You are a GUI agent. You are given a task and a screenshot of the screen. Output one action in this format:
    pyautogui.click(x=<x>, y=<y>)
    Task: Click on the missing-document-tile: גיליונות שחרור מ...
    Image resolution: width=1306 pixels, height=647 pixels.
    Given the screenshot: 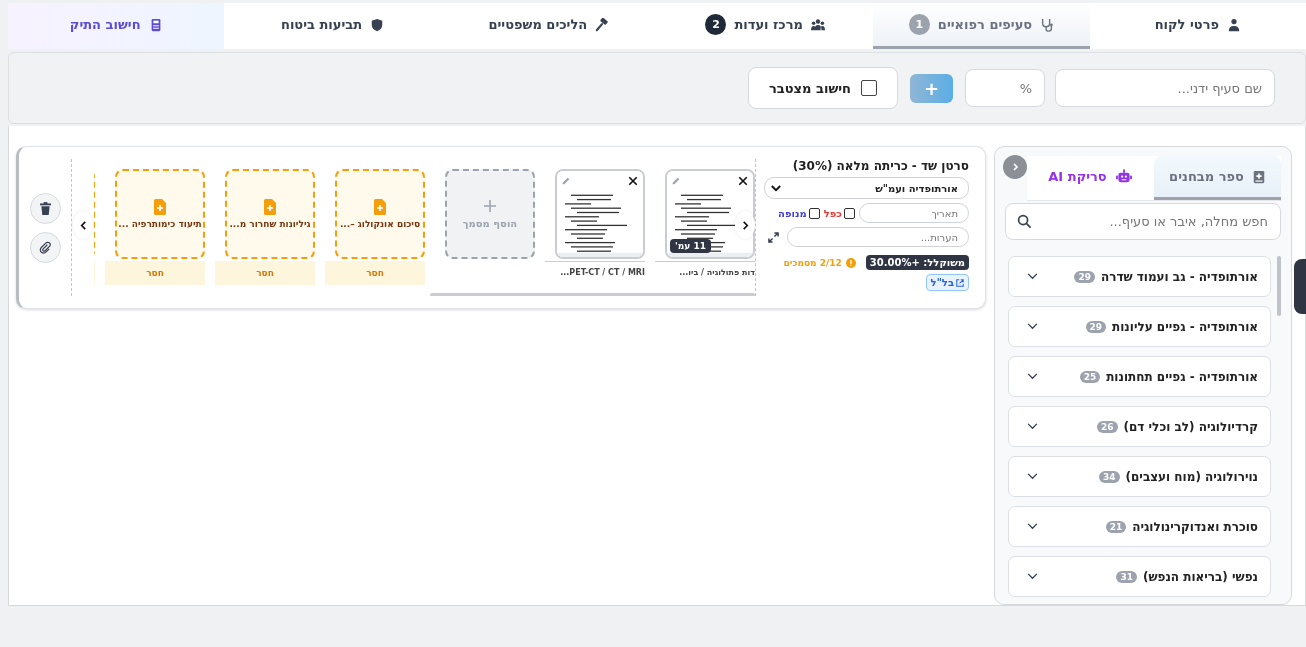 What is the action you would take?
    pyautogui.click(x=270, y=214)
    